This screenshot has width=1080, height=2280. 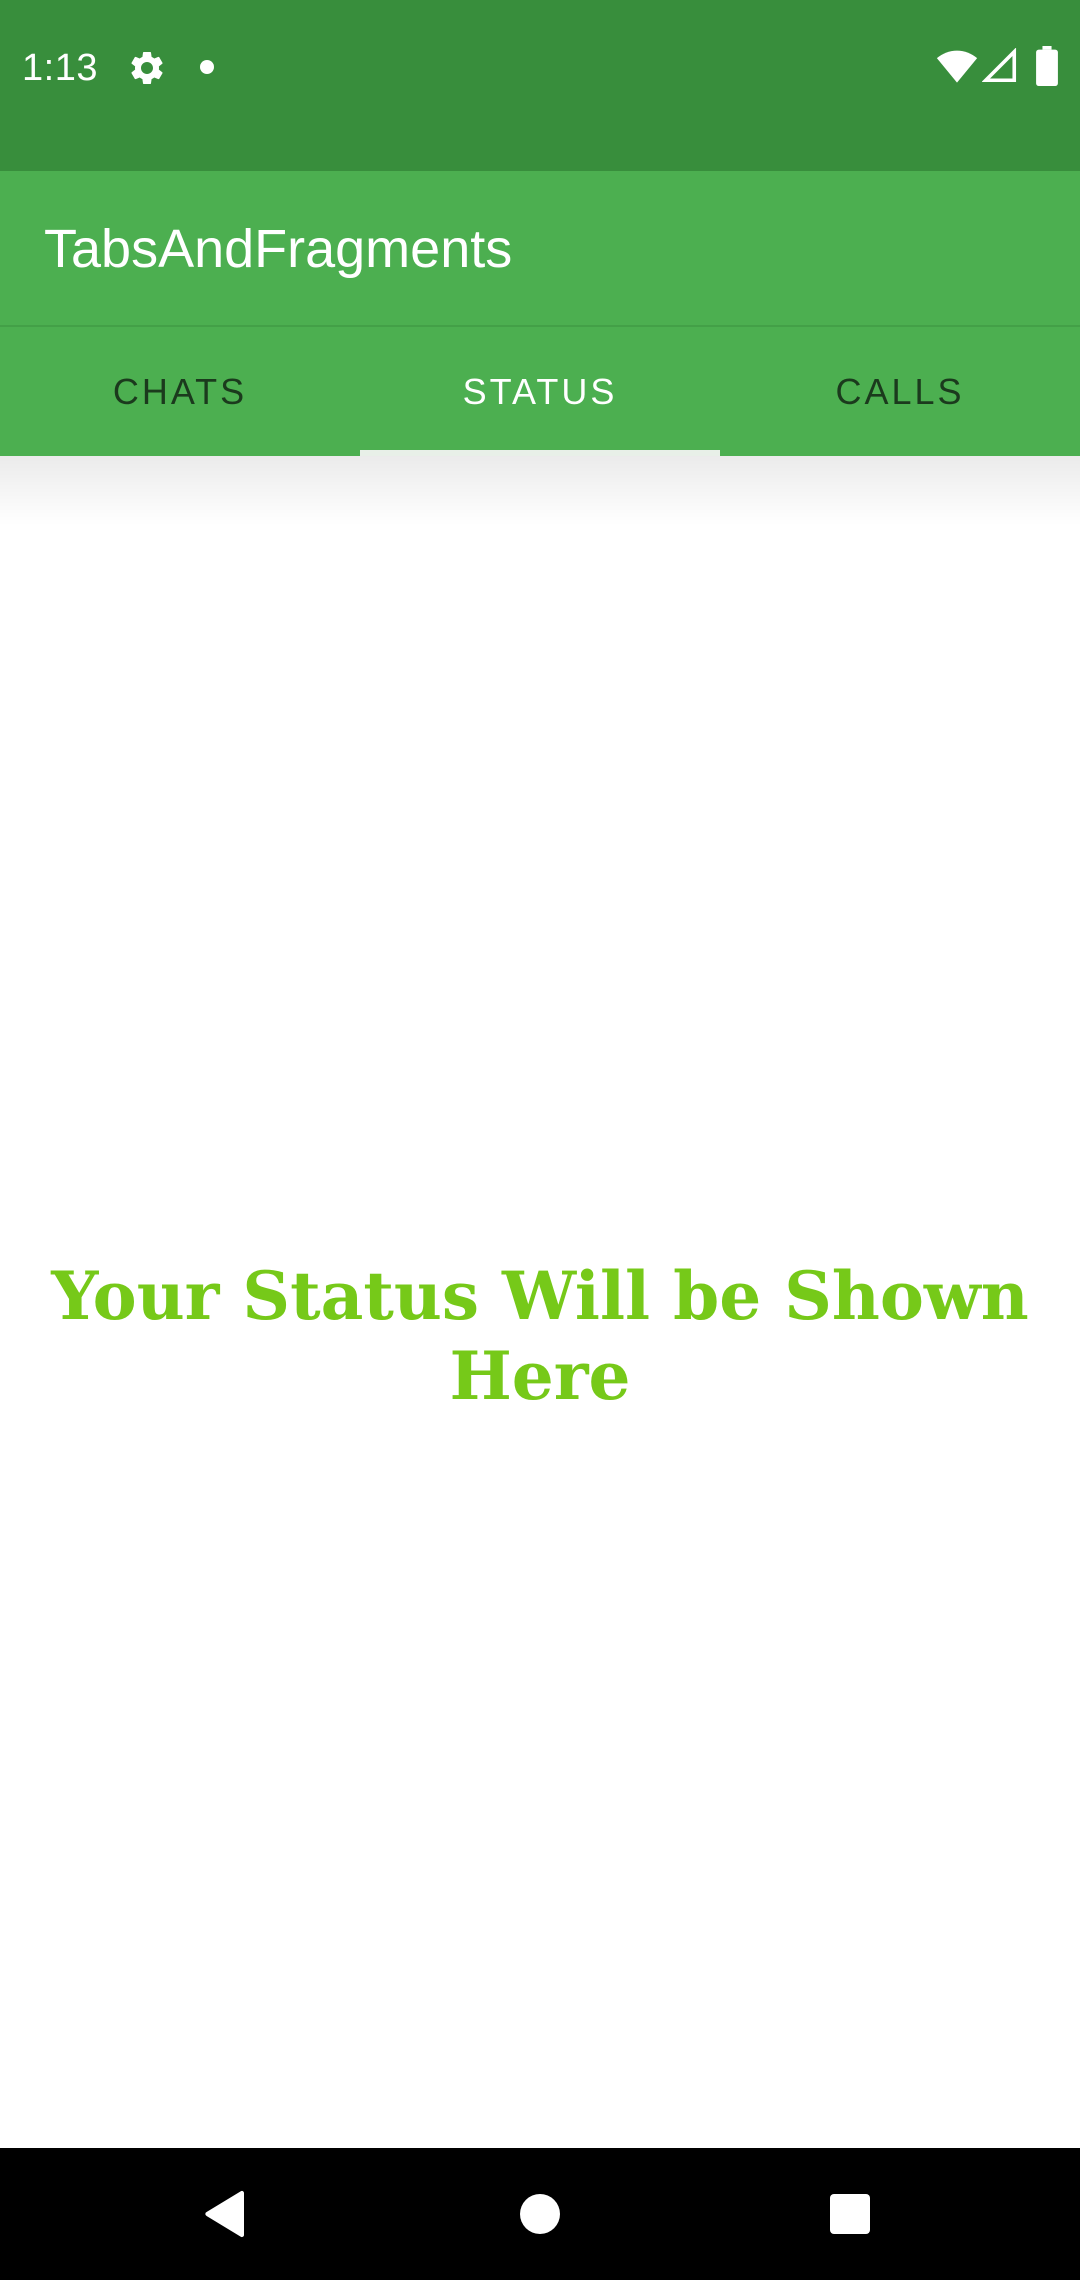 What do you see at coordinates (147, 67) in the screenshot?
I see `gear-icon` at bounding box center [147, 67].